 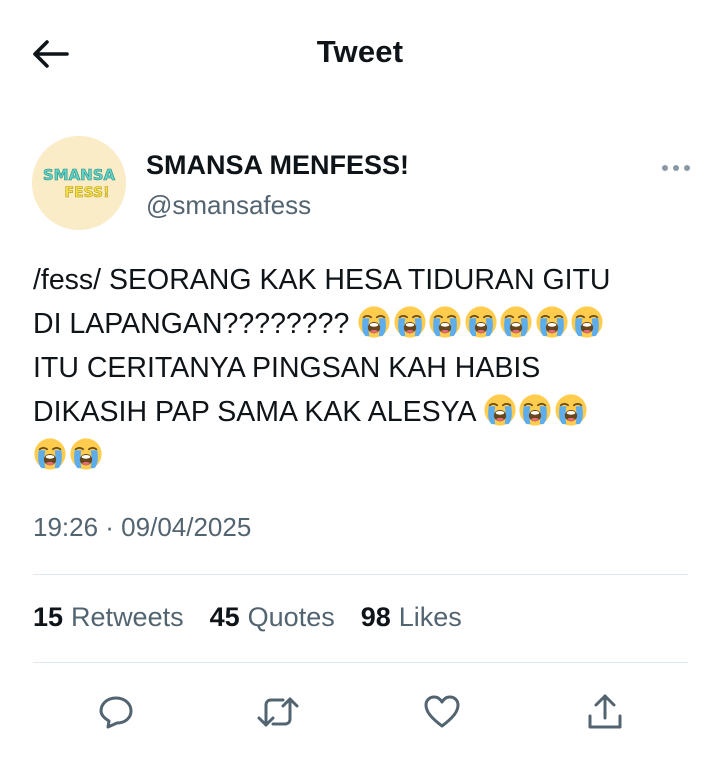 I want to click on stat-likes: 98 Likes, so click(x=411, y=617).